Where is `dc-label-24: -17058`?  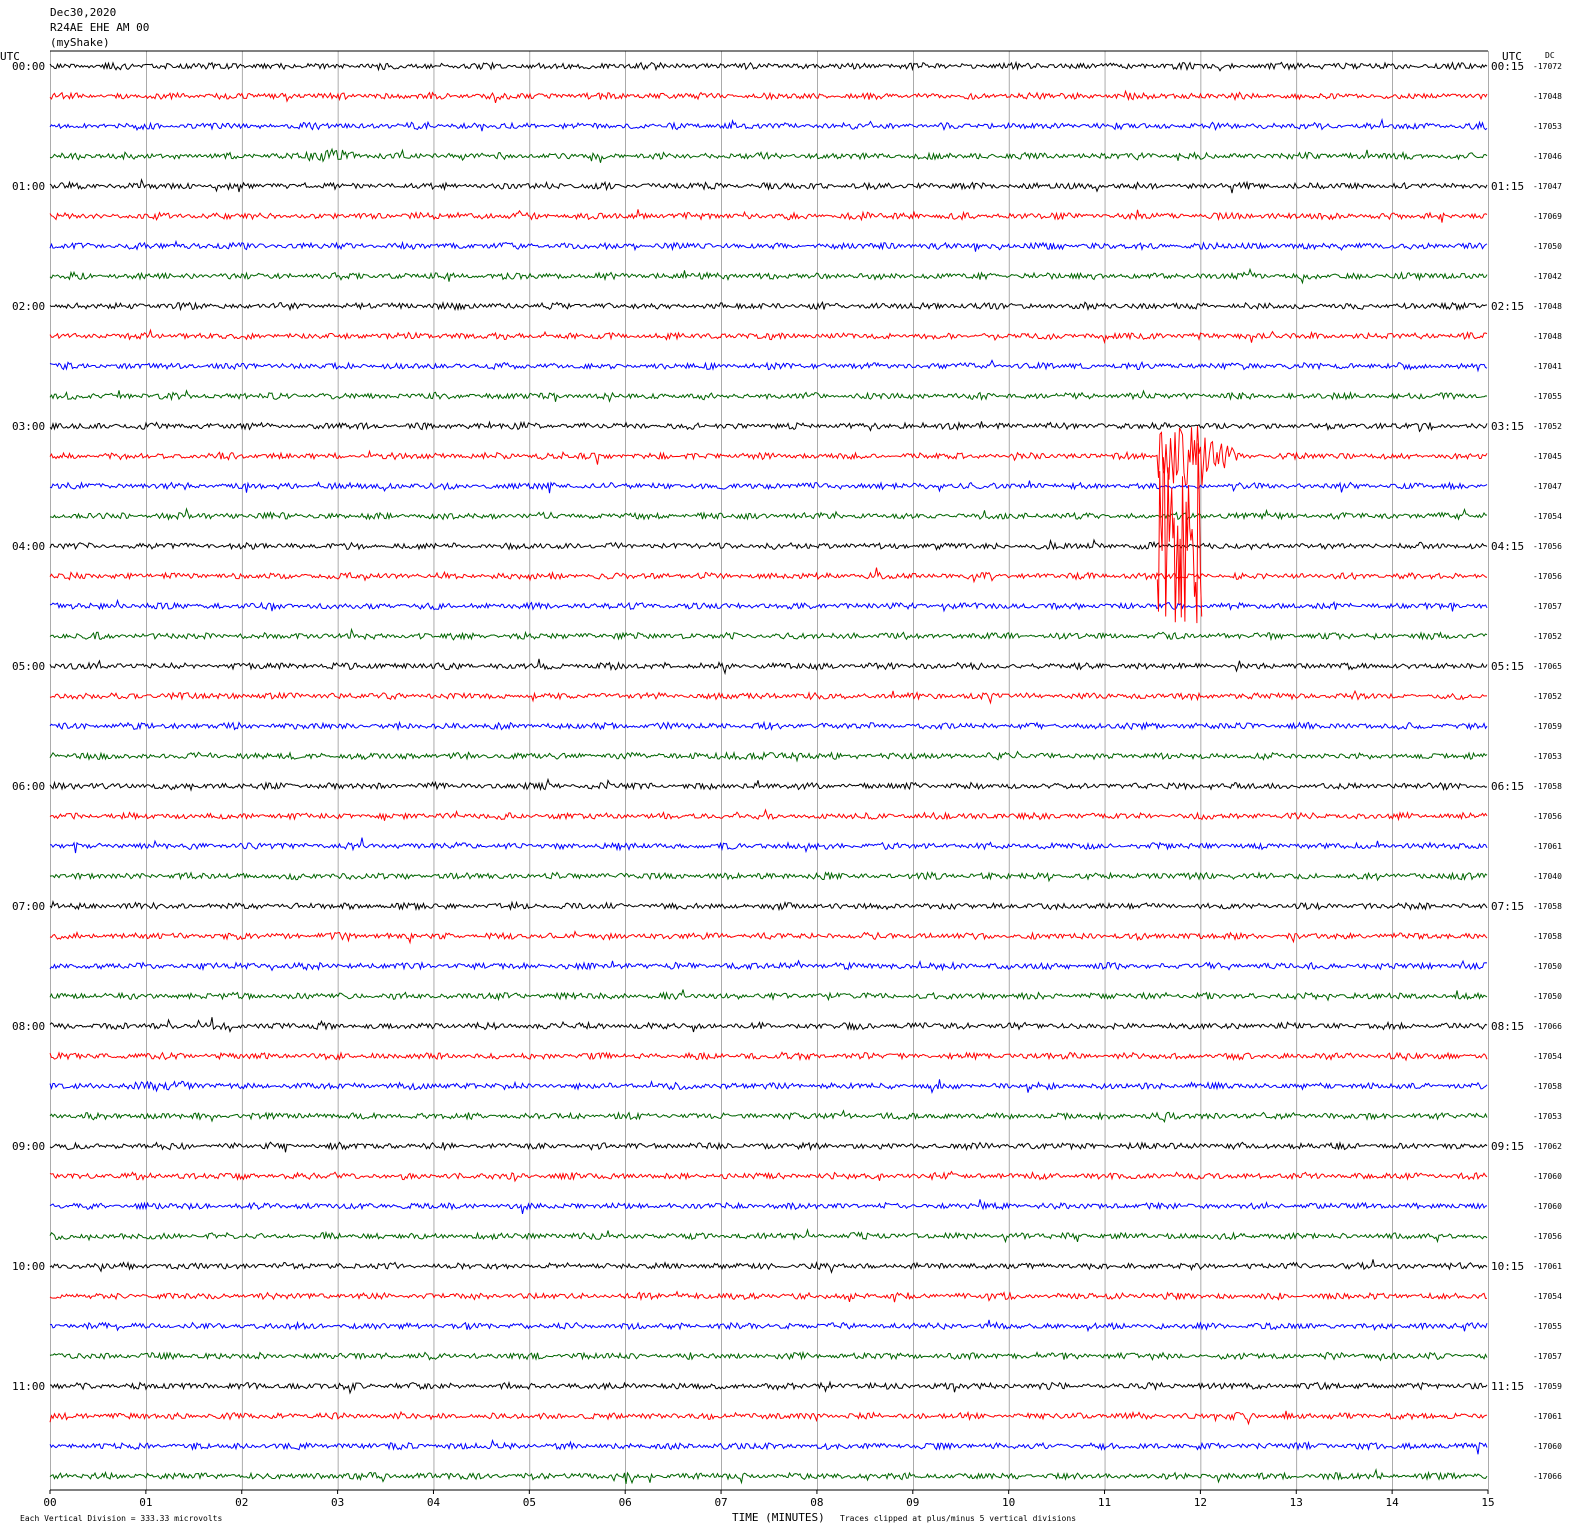
dc-label-24: -17058 is located at coordinates (1547, 786).